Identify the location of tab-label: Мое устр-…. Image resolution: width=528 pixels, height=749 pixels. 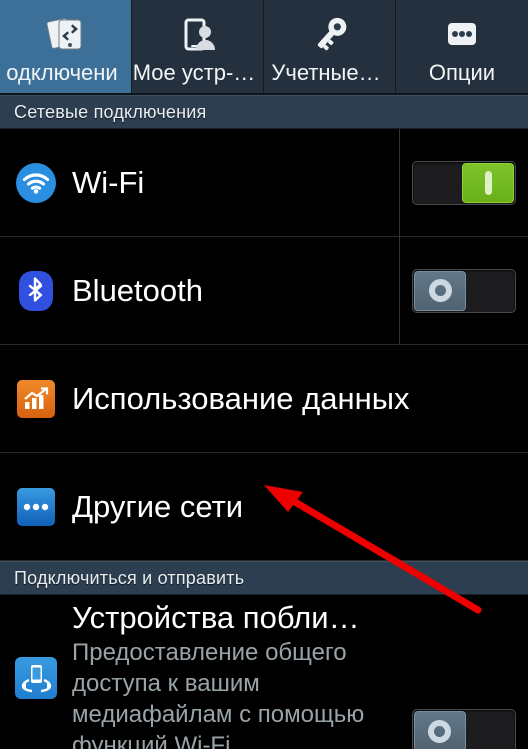
(194, 72).